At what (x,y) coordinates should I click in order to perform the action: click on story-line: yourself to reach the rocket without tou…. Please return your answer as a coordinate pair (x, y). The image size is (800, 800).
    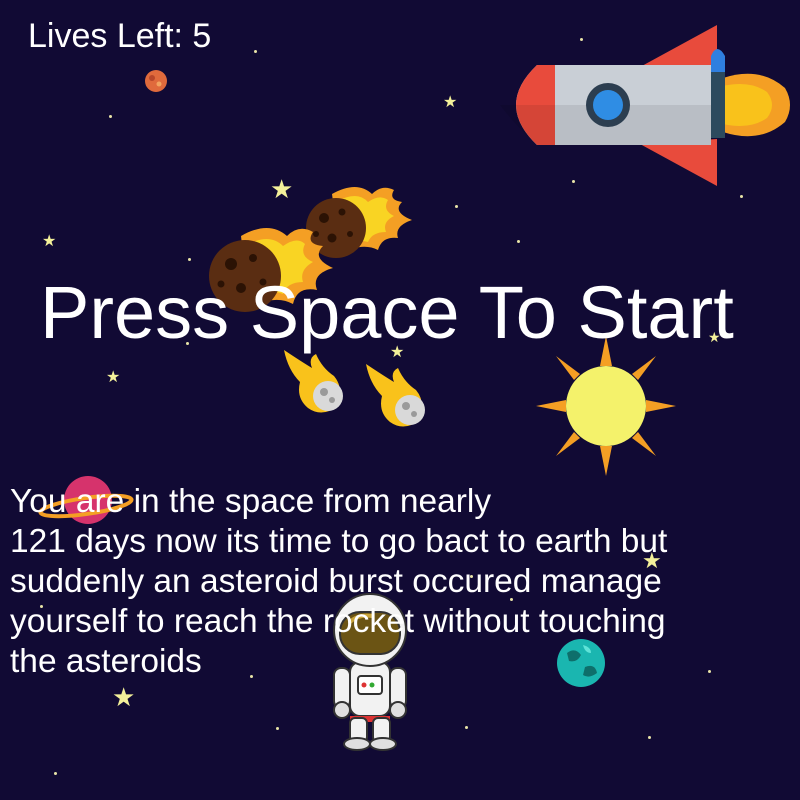
    Looking at the image, I should click on (338, 621).